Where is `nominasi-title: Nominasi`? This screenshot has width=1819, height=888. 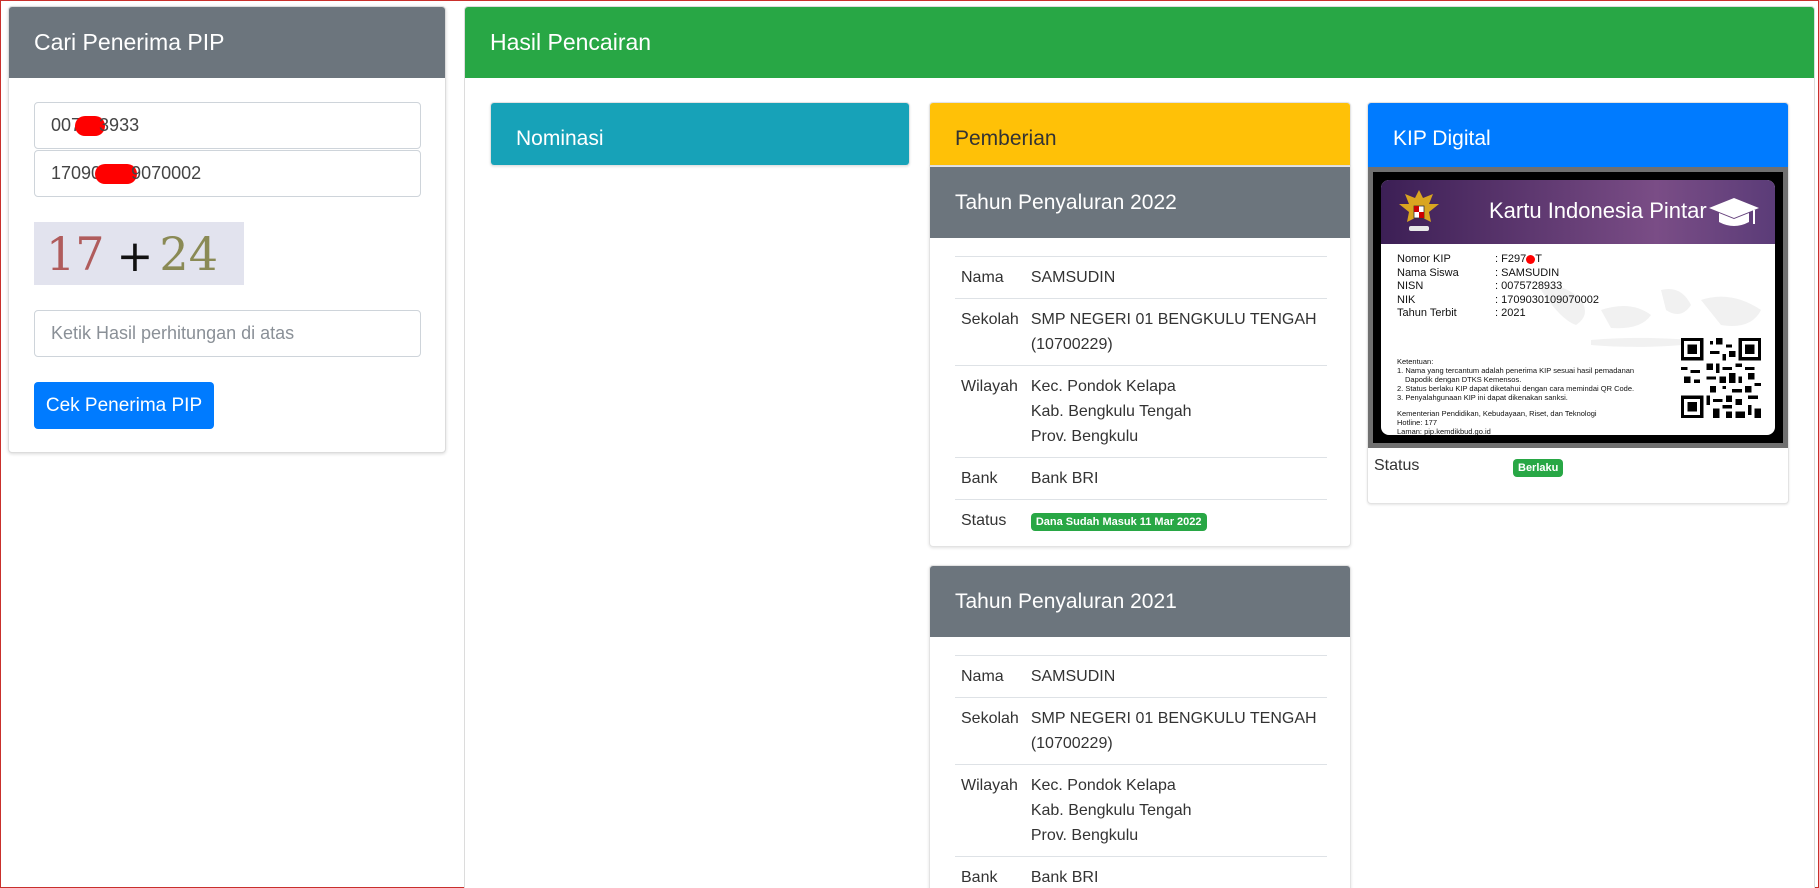
nominasi-title: Nominasi is located at coordinates (560, 138).